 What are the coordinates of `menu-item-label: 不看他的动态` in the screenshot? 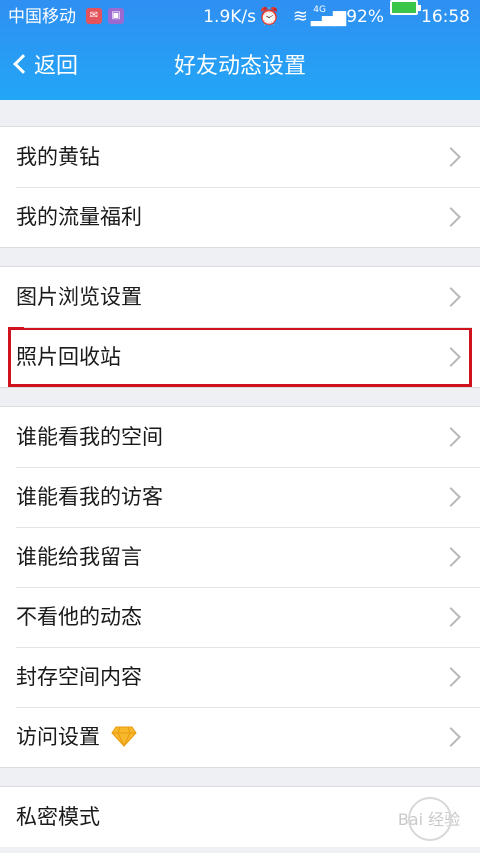 It's located at (79, 617).